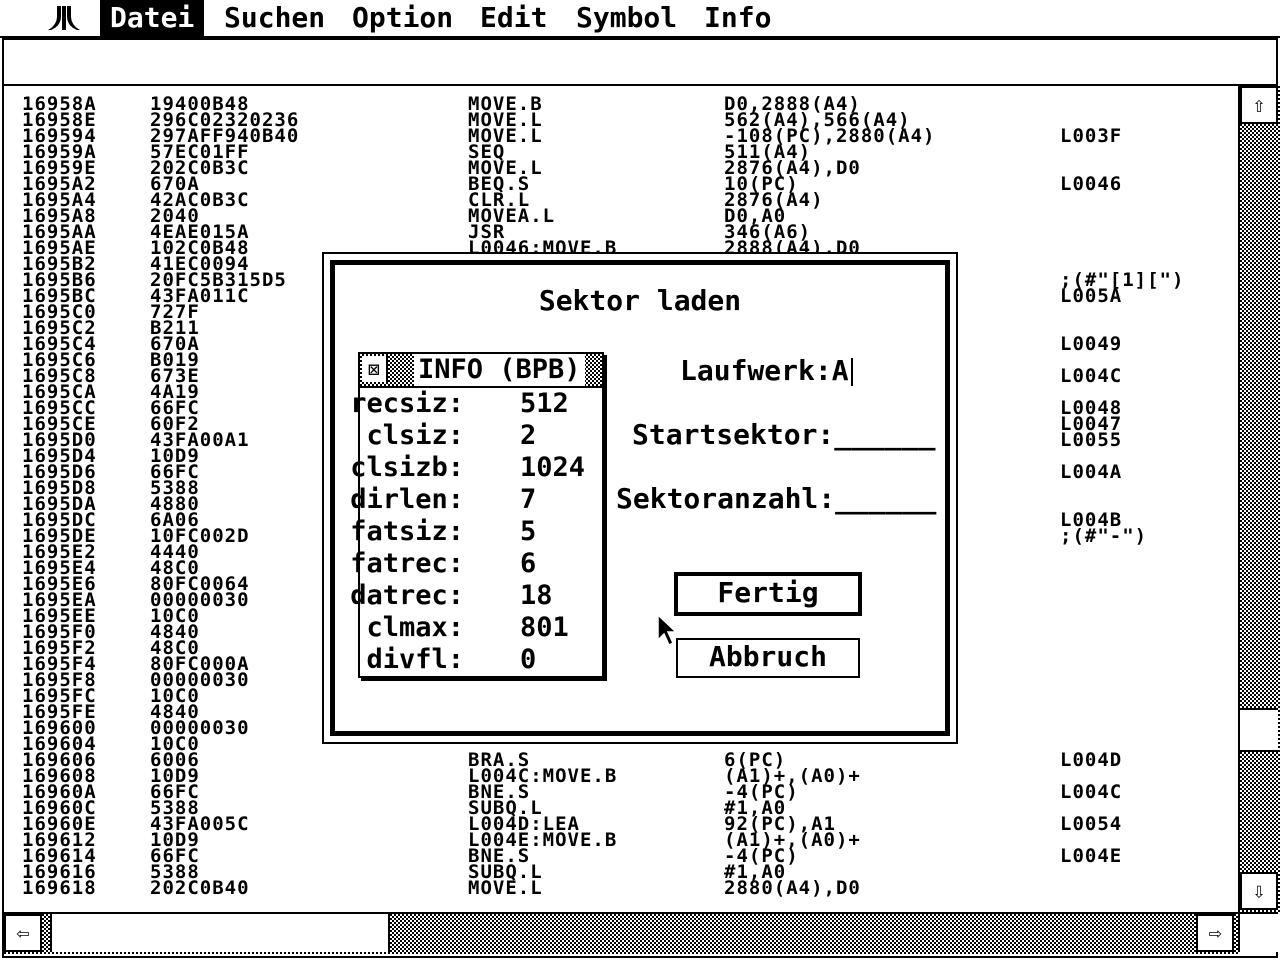 This screenshot has height=960, width=1280. Describe the element at coordinates (1258, 932) in the screenshot. I see `resize-corner` at that location.